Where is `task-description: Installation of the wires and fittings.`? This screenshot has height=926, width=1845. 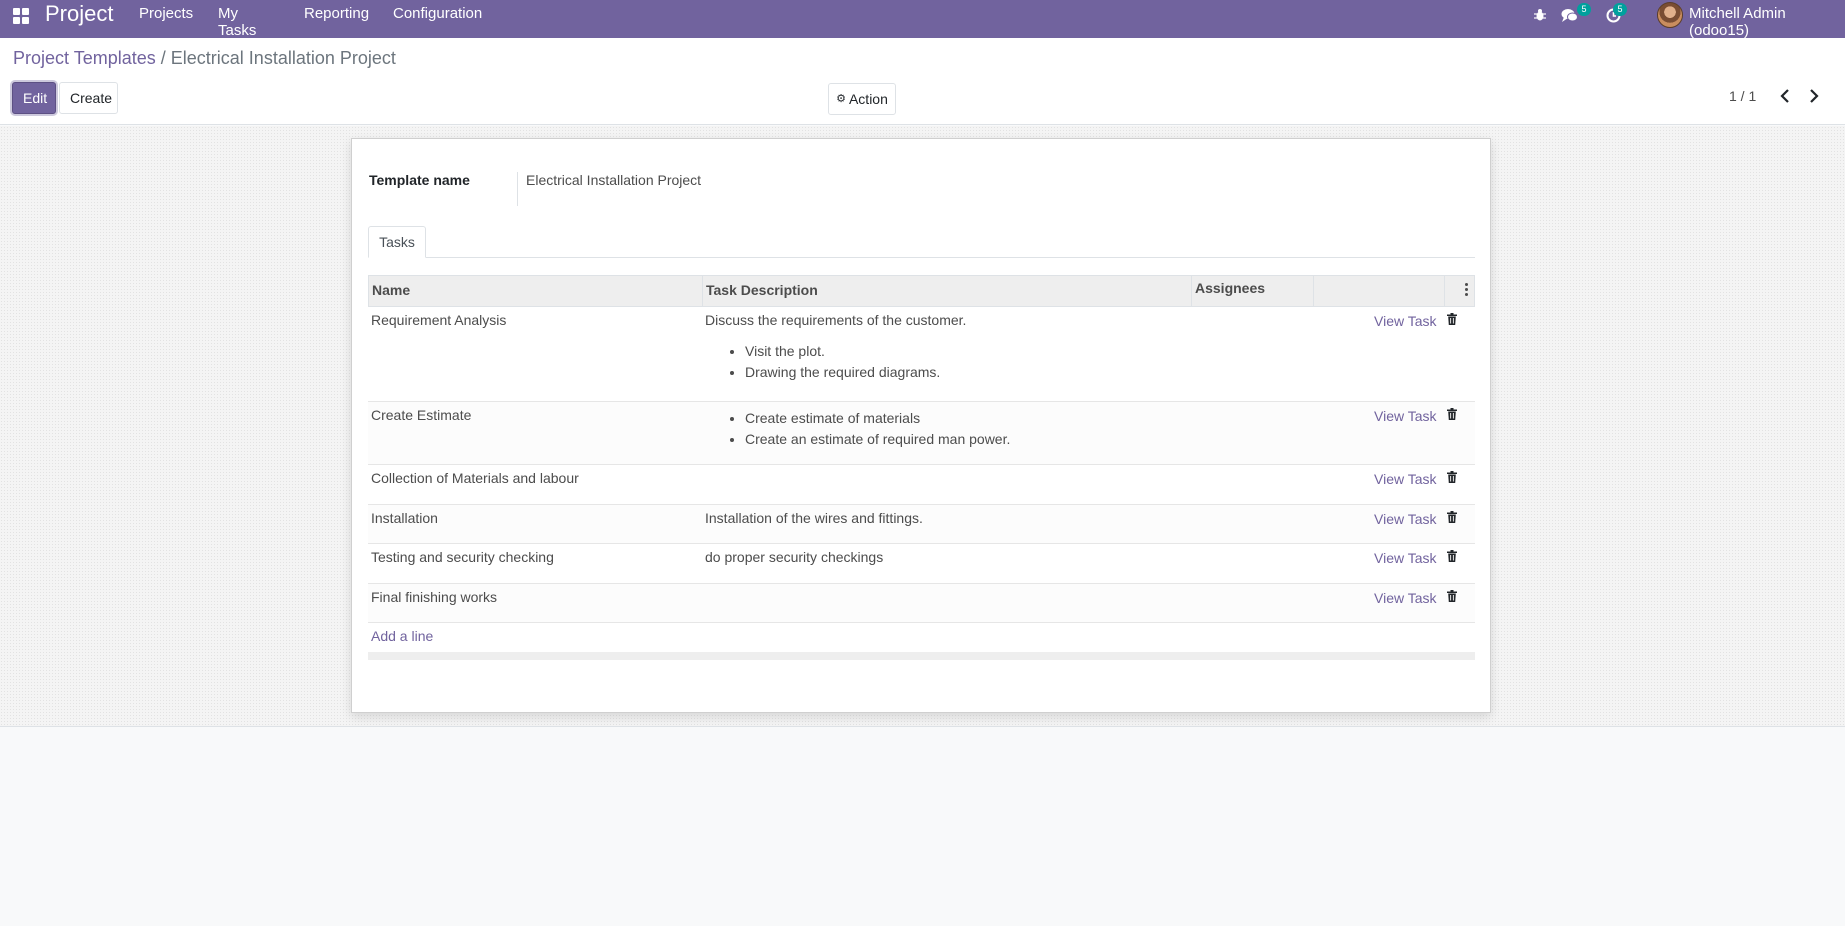 task-description: Installation of the wires and fittings. is located at coordinates (814, 518).